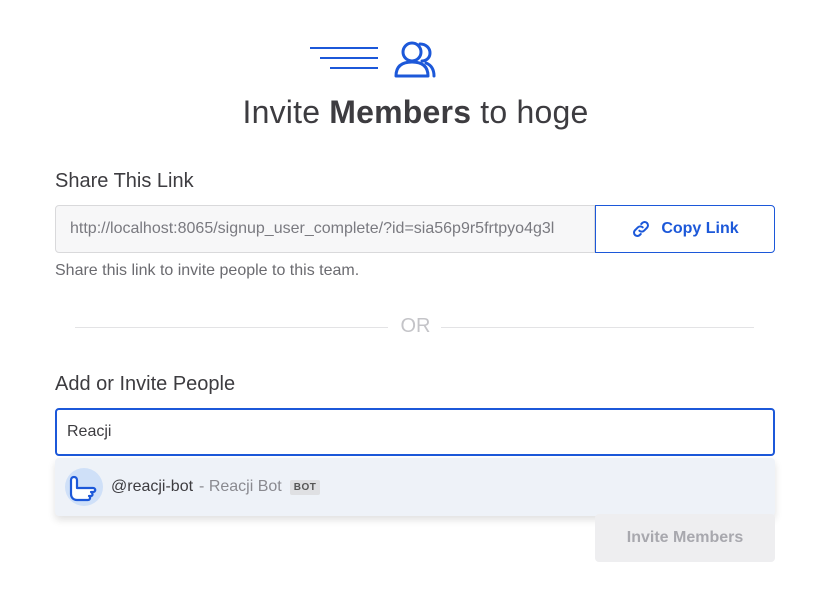 This screenshot has height=598, width=831. Describe the element at coordinates (597, 327) in the screenshot. I see `divider-right` at that location.